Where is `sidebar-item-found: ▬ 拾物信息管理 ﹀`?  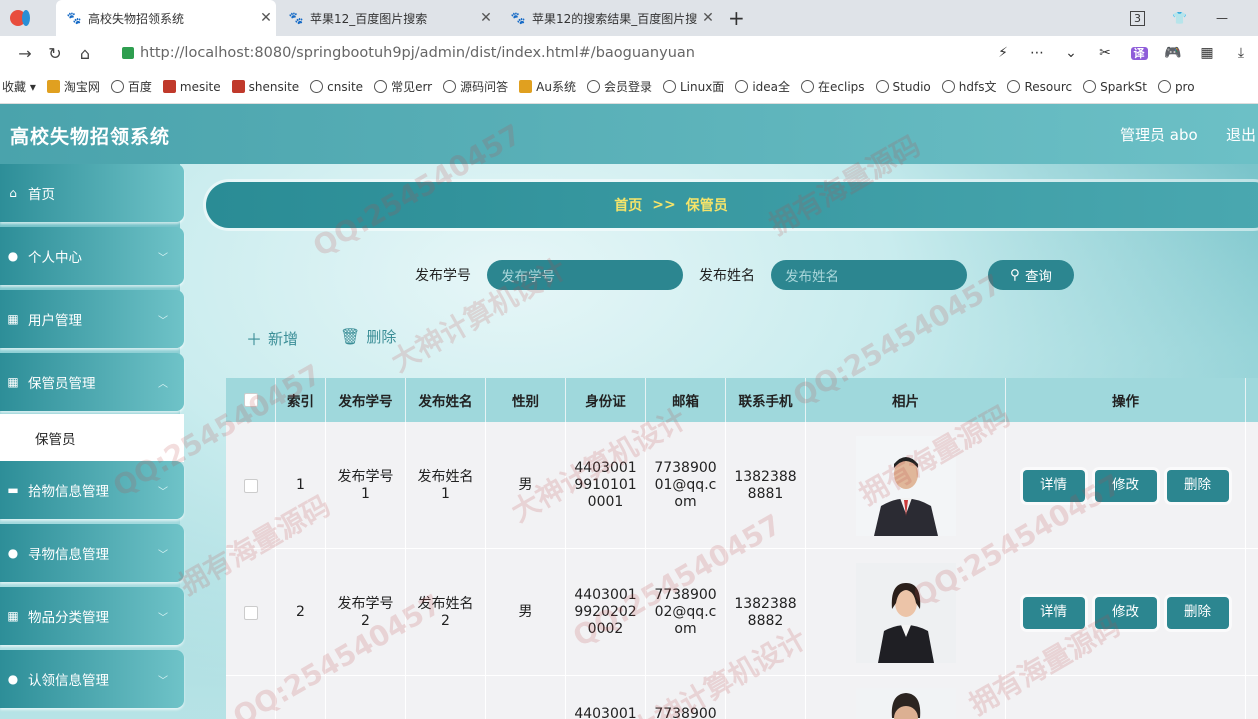
sidebar-item-found: ▬ 拾物信息管理 ﹀ is located at coordinates (92, 490).